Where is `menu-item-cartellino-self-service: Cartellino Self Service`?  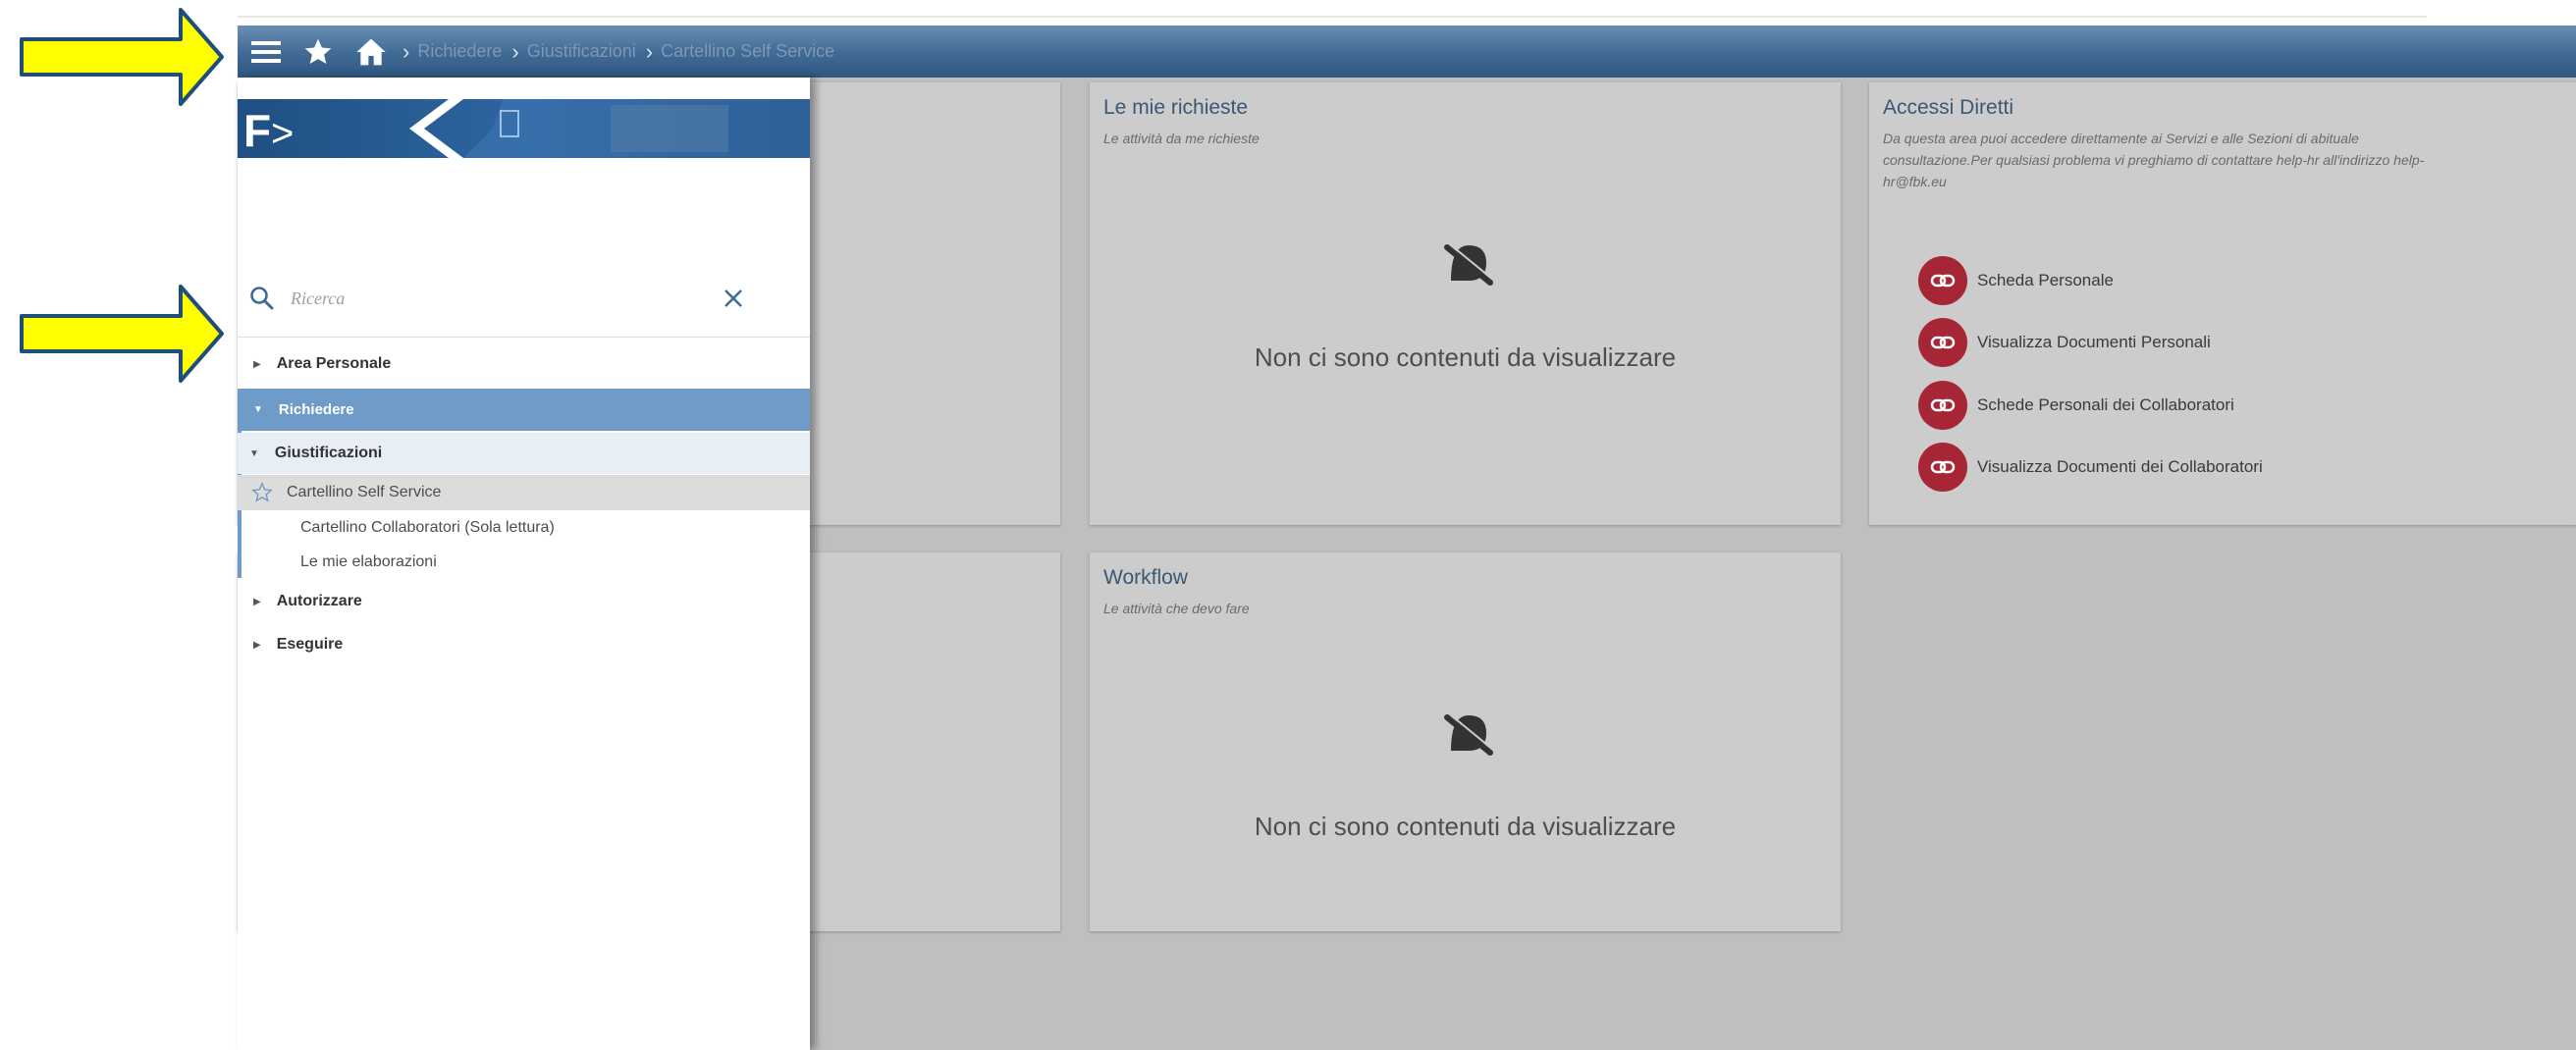
menu-item-cartellino-self-service: Cartellino Self Service is located at coordinates (524, 492).